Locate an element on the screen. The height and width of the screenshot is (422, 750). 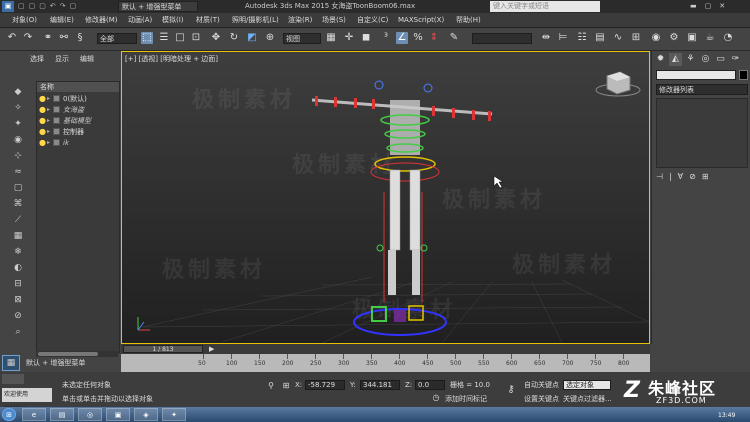
menu-object: 对象(O) is located at coordinates (24, 20).